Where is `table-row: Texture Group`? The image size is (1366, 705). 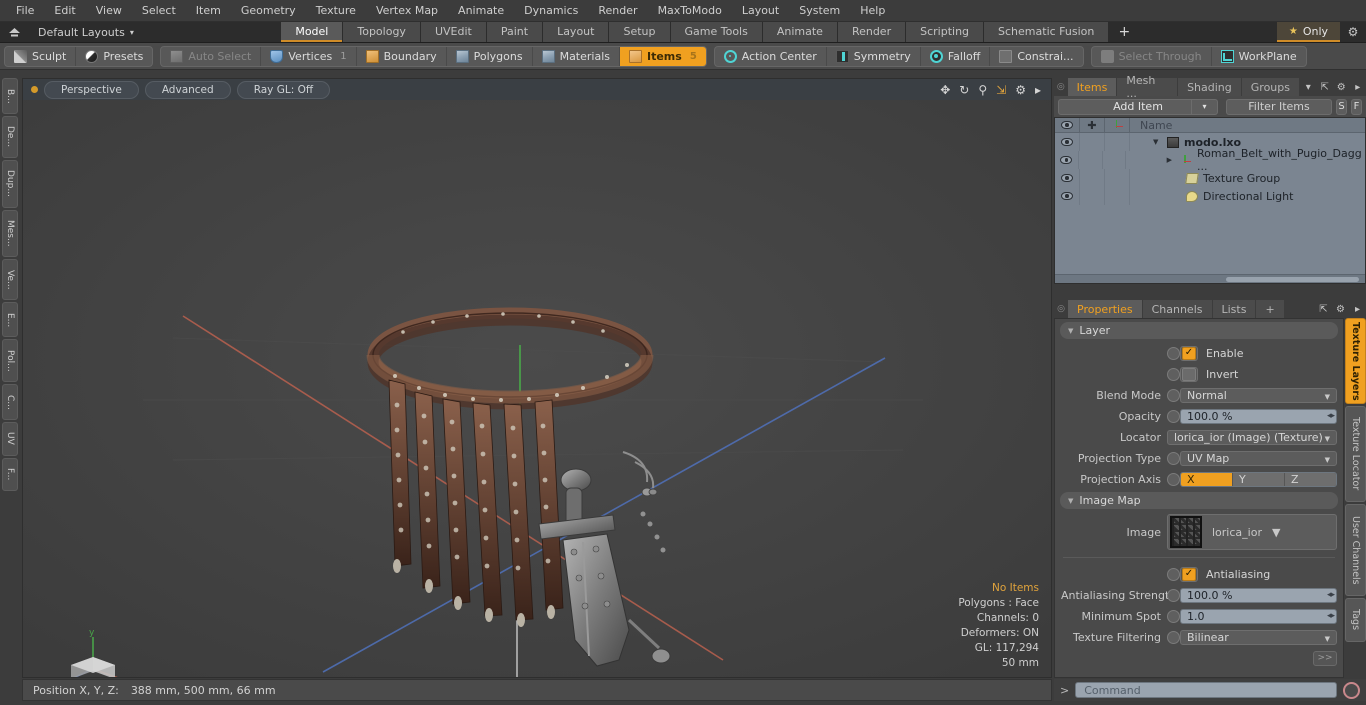 table-row: Texture Group is located at coordinates (1210, 178).